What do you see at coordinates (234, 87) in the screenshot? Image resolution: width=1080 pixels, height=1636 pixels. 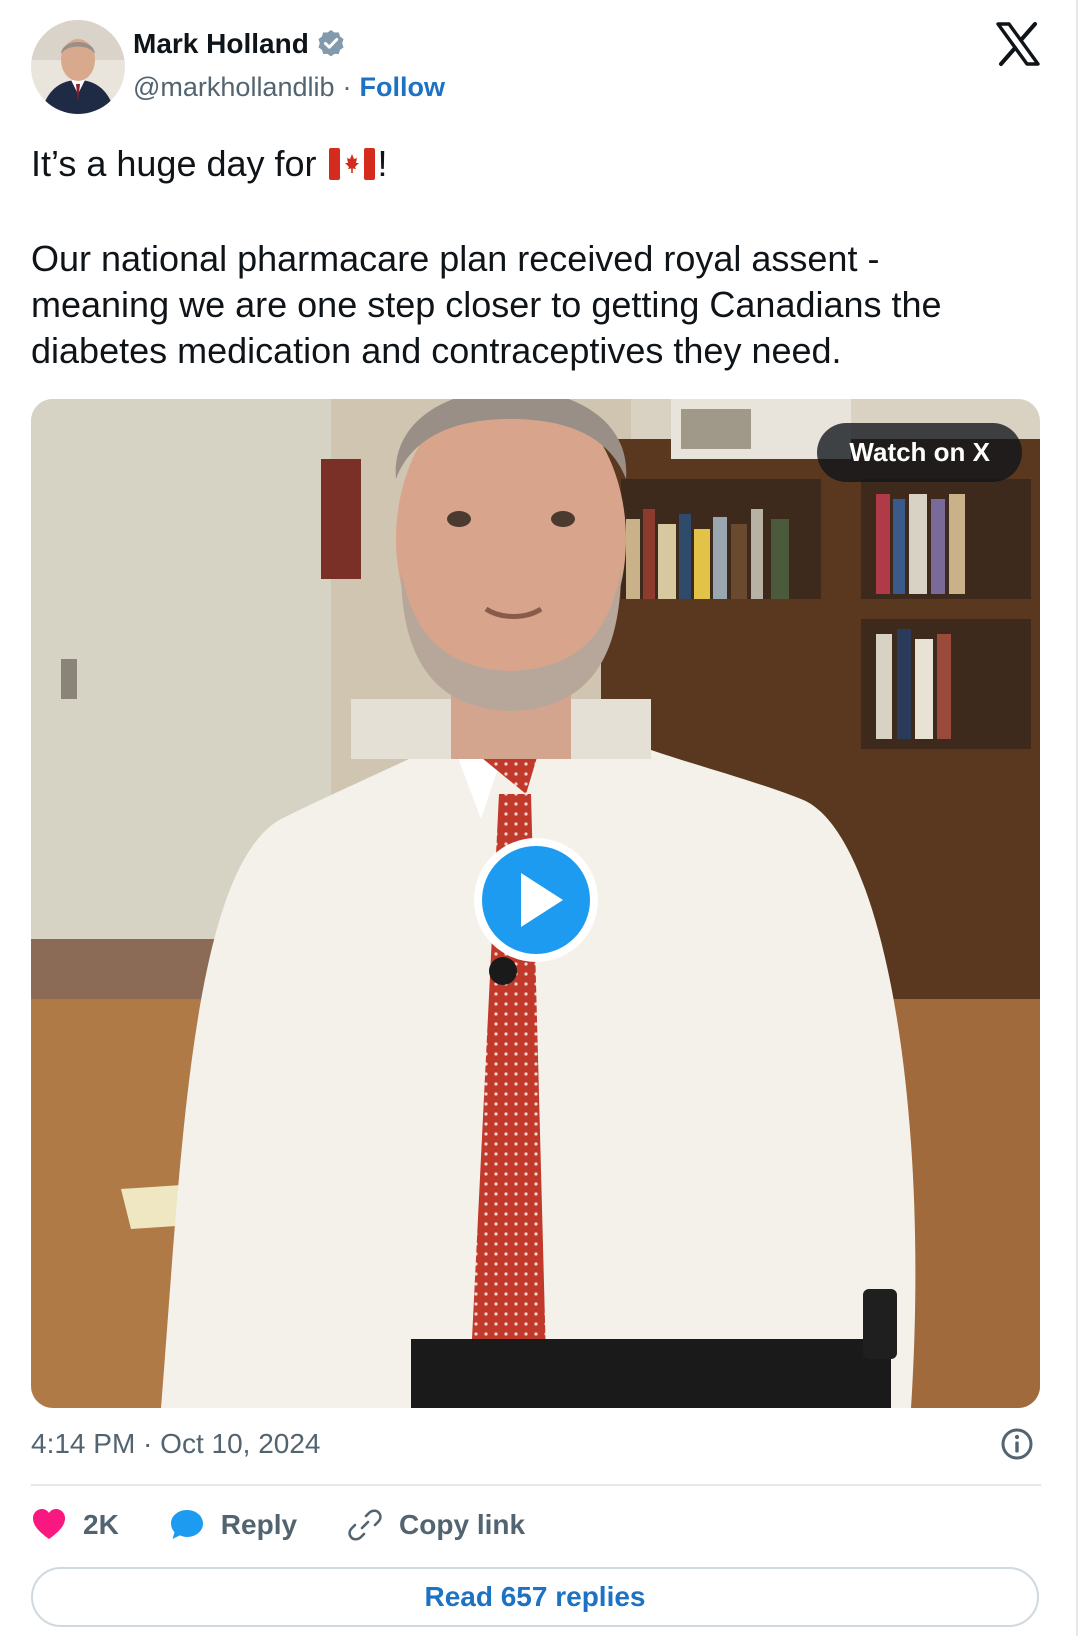 I see `author-handle: @markhollandlib` at bounding box center [234, 87].